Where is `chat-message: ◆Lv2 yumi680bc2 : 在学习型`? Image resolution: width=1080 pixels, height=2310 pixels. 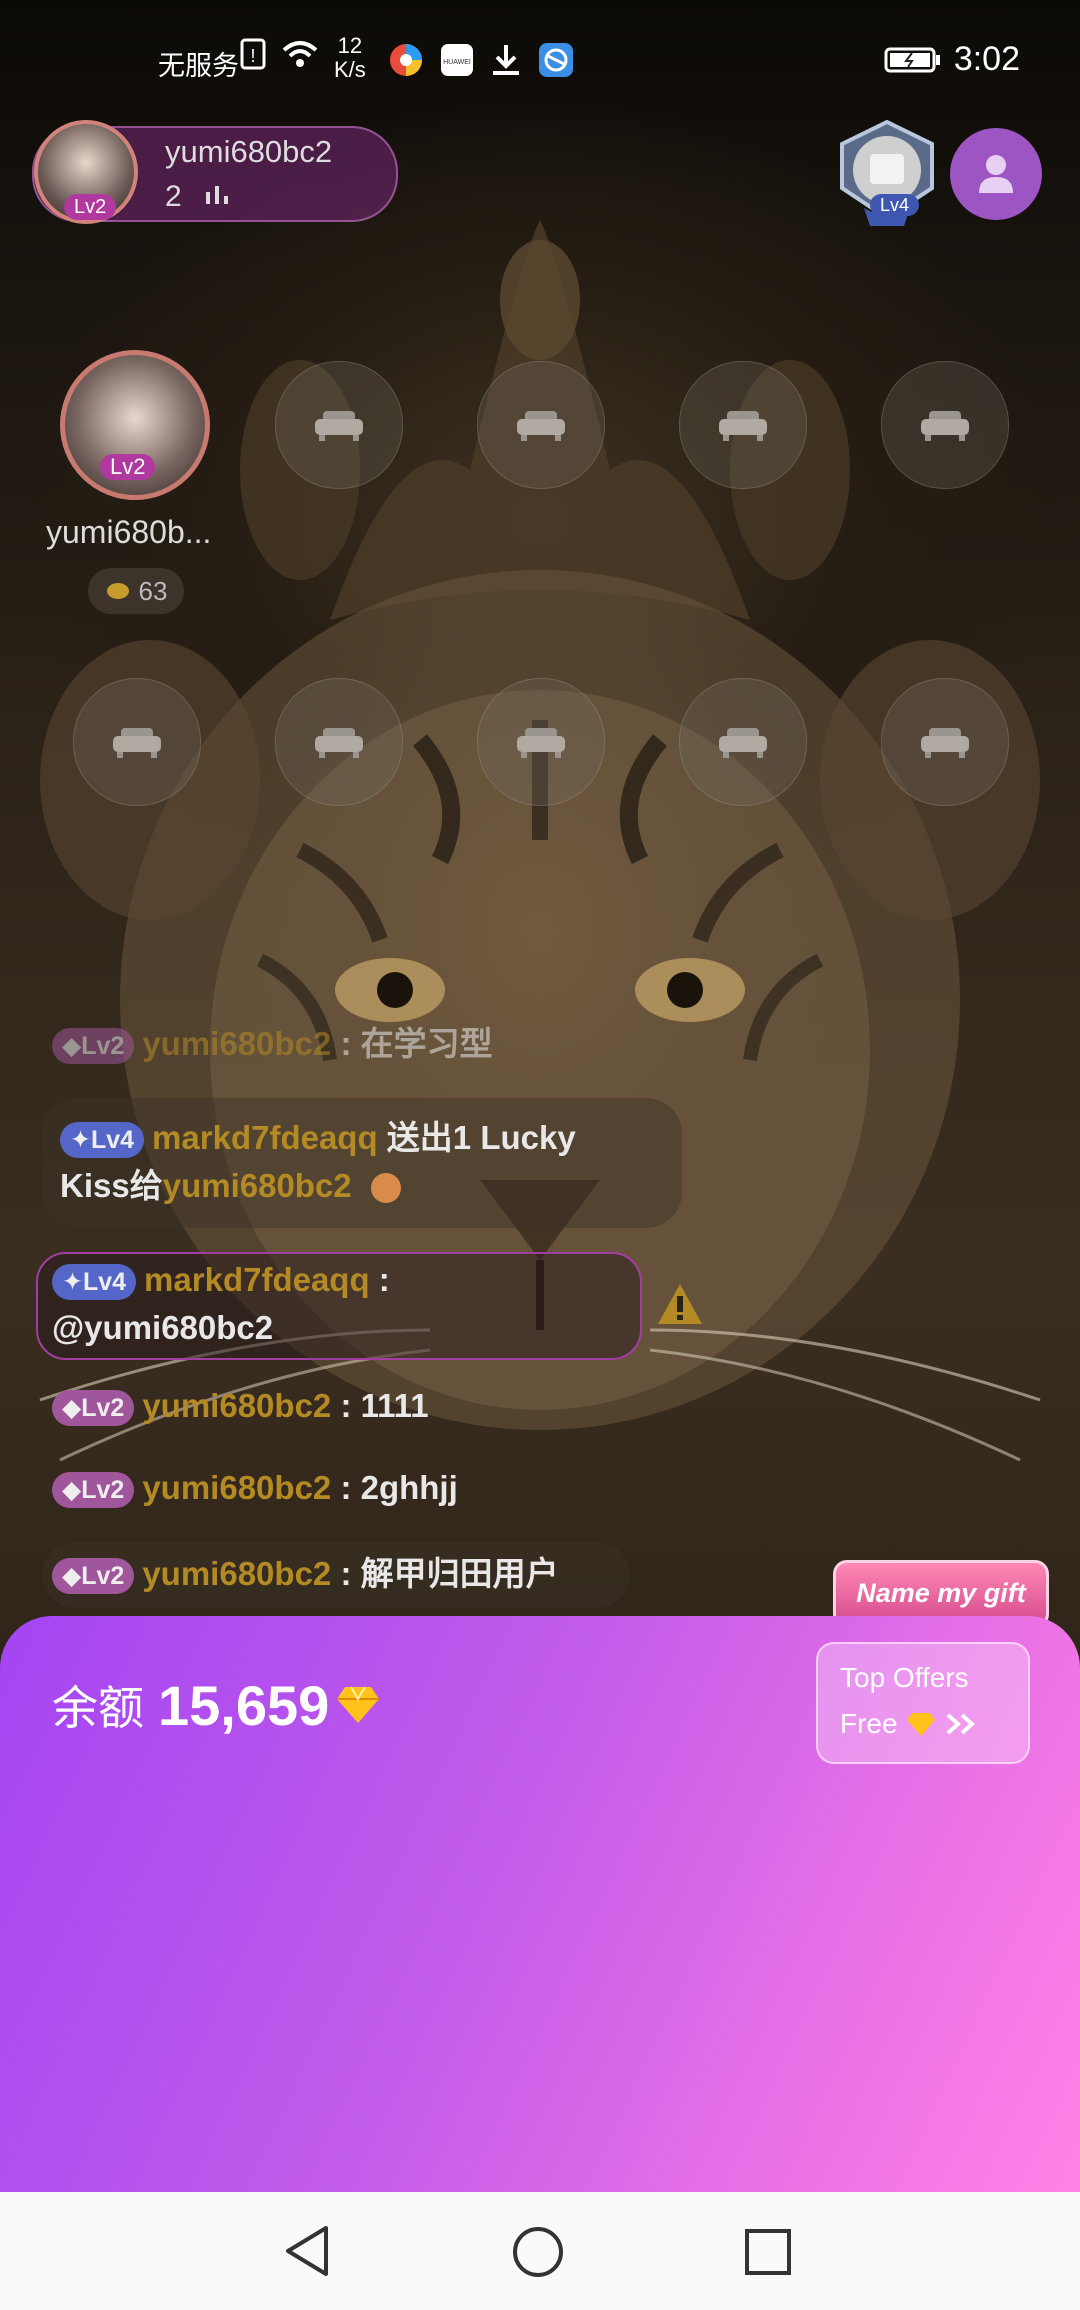 chat-message: ◆Lv2 yumi680bc2 : 在学习型 is located at coordinates (272, 1044).